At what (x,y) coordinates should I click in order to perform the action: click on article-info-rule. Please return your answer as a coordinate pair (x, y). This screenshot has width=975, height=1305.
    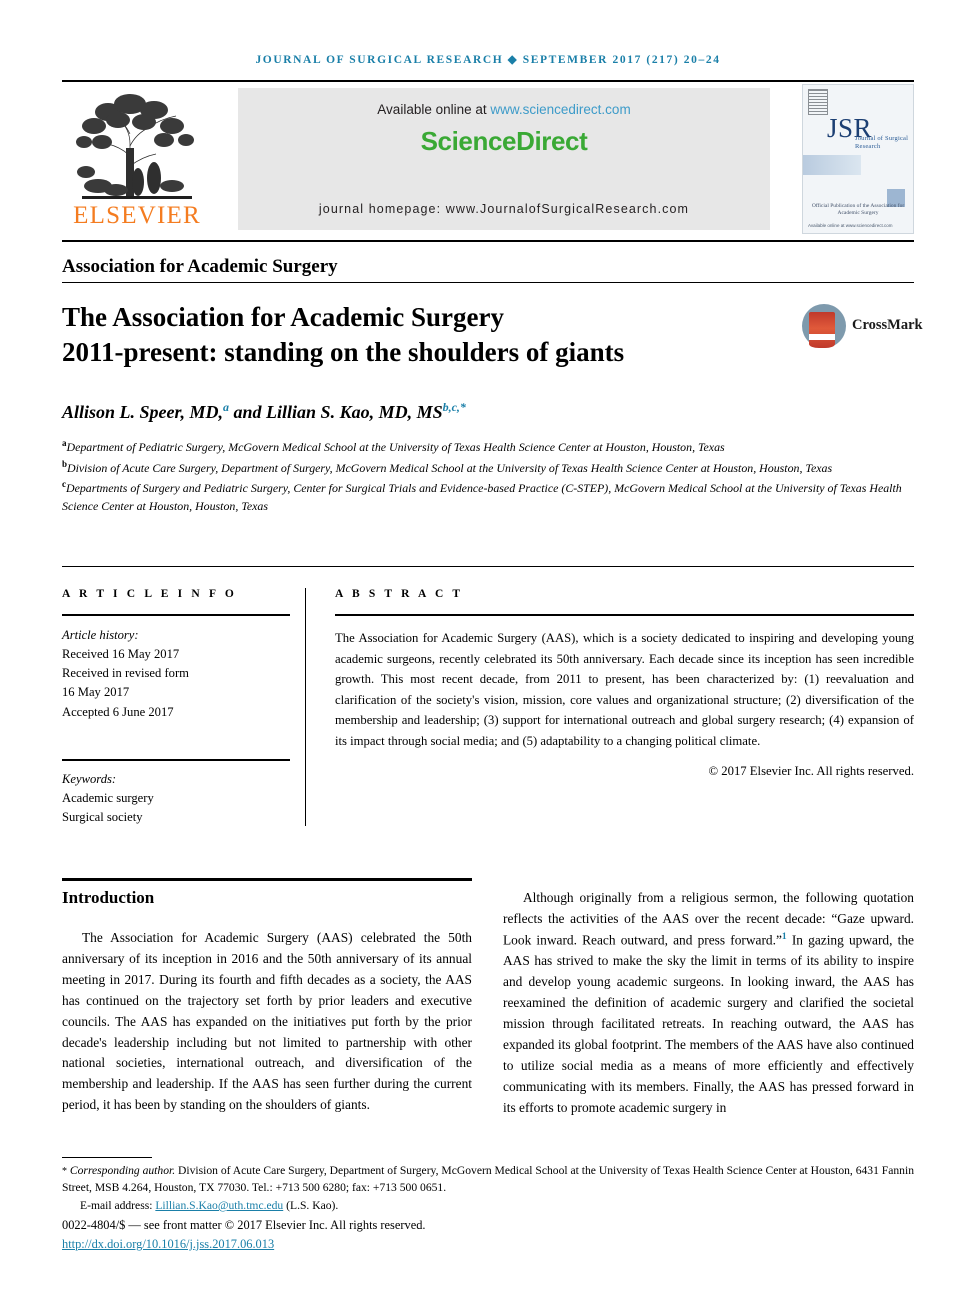
    Looking at the image, I should click on (176, 615).